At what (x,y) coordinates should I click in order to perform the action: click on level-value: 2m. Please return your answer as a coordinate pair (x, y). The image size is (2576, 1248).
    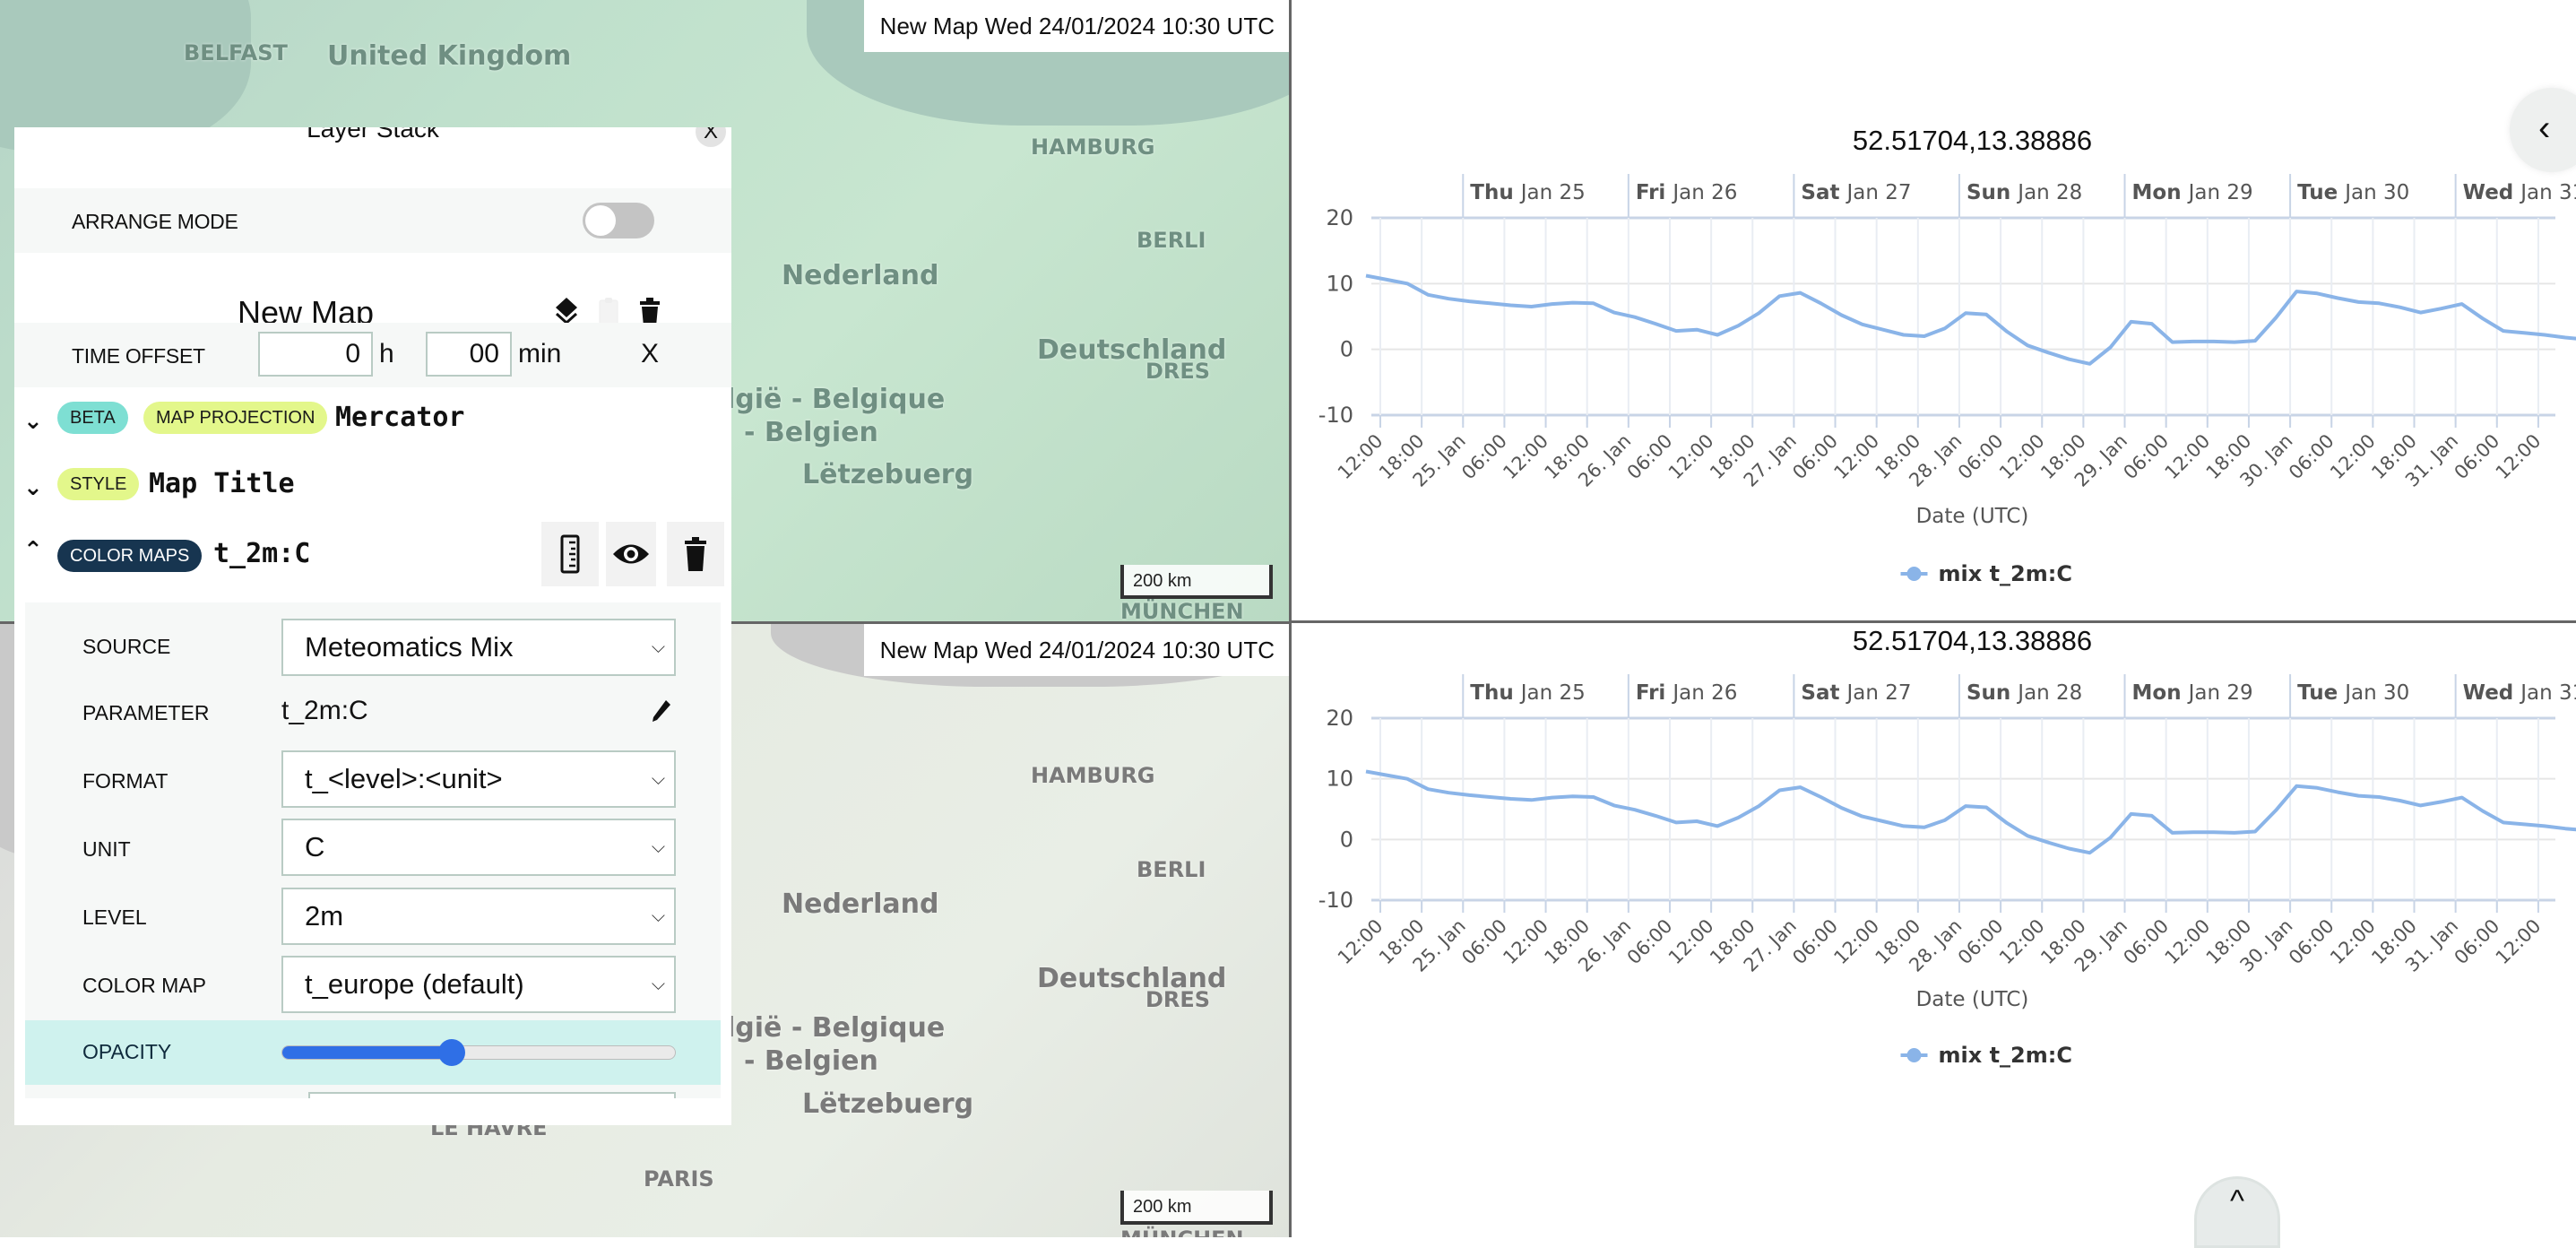
    Looking at the image, I should click on (324, 916).